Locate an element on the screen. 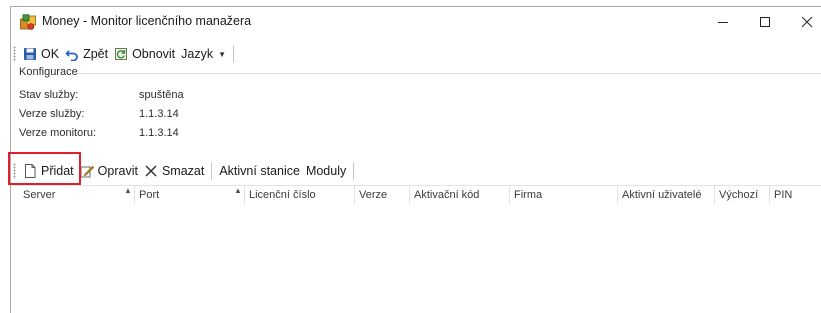 This screenshot has width=821, height=313. monitor-version-value: 1.1.3.14 is located at coordinates (159, 133).